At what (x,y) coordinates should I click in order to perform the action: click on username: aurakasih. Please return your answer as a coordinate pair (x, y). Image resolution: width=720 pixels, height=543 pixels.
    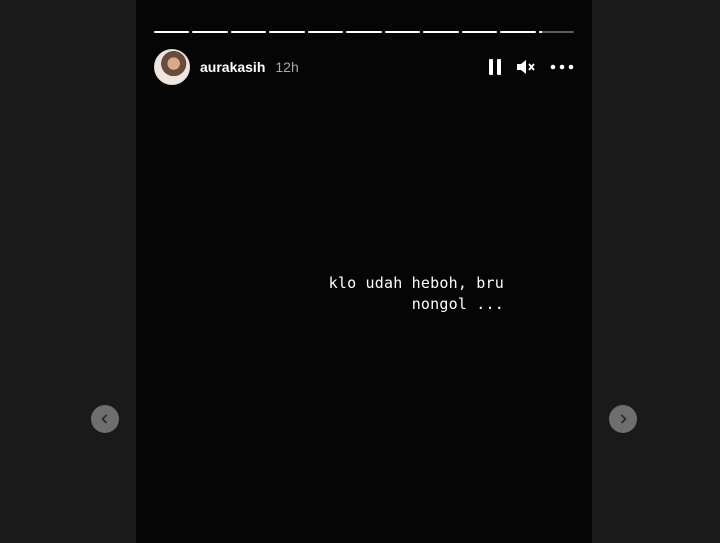
    Looking at the image, I should click on (232, 67).